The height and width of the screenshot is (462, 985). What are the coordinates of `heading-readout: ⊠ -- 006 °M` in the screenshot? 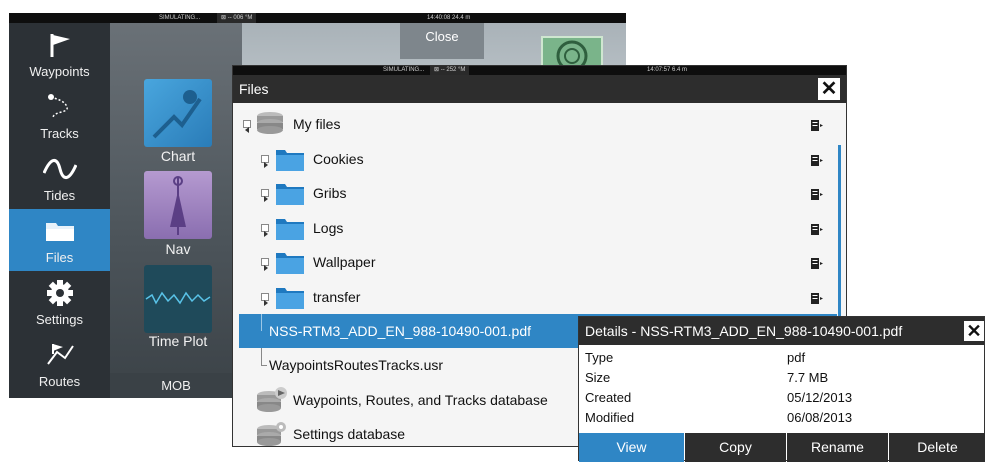 It's located at (237, 18).